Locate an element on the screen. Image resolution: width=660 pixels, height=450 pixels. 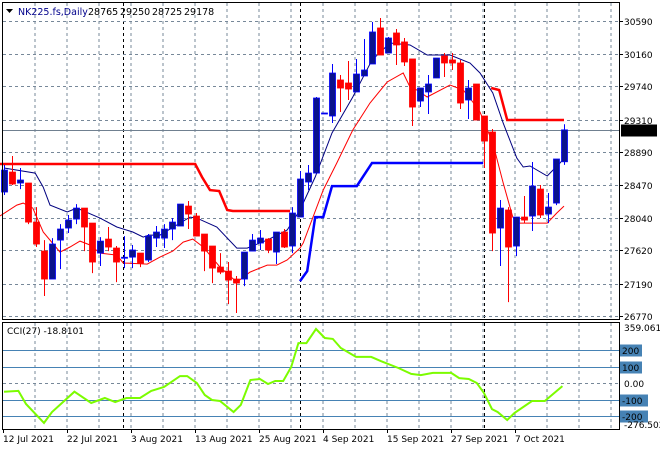
y-tick-label: 29740 is located at coordinates (638, 88).